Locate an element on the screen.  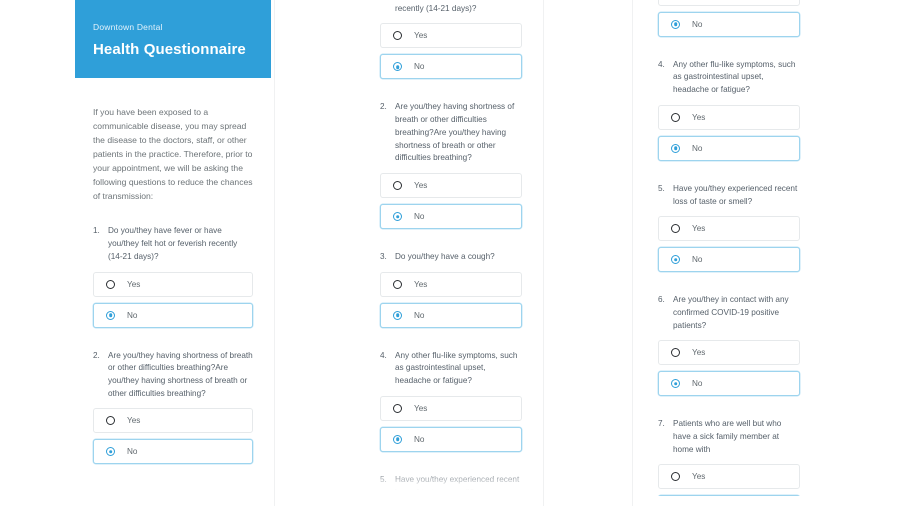
question-number: 1. is located at coordinates (96, 231).